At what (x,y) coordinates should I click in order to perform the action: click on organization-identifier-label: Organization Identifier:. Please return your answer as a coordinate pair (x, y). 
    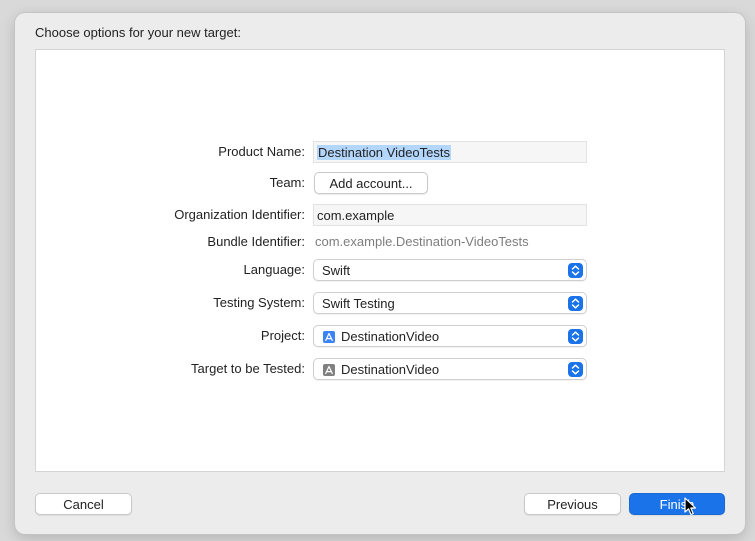
    Looking at the image, I should click on (239, 214).